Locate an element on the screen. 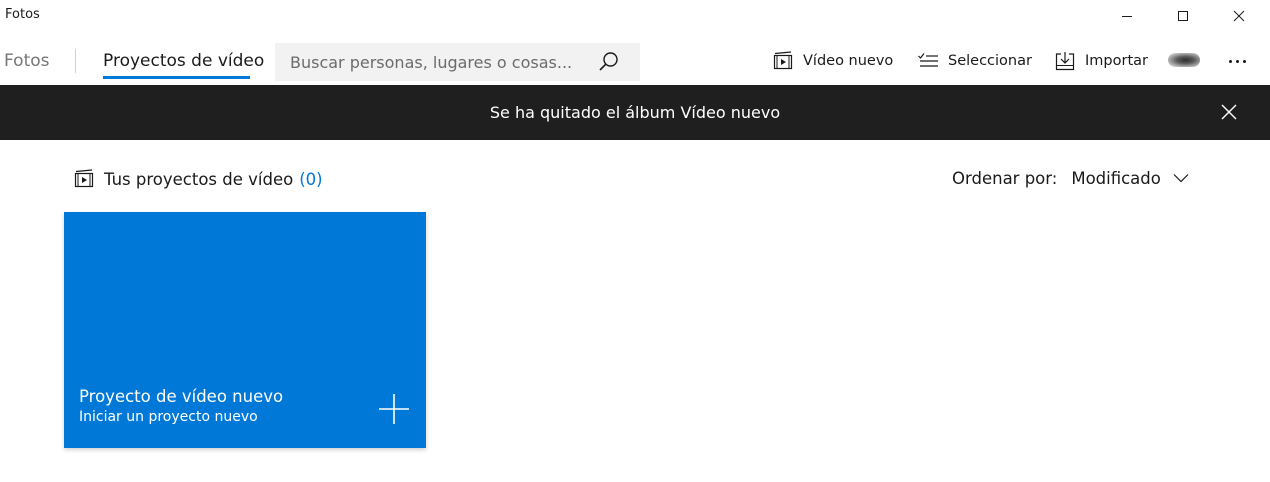 This screenshot has height=482, width=1270. projects-count: (0) is located at coordinates (311, 179).